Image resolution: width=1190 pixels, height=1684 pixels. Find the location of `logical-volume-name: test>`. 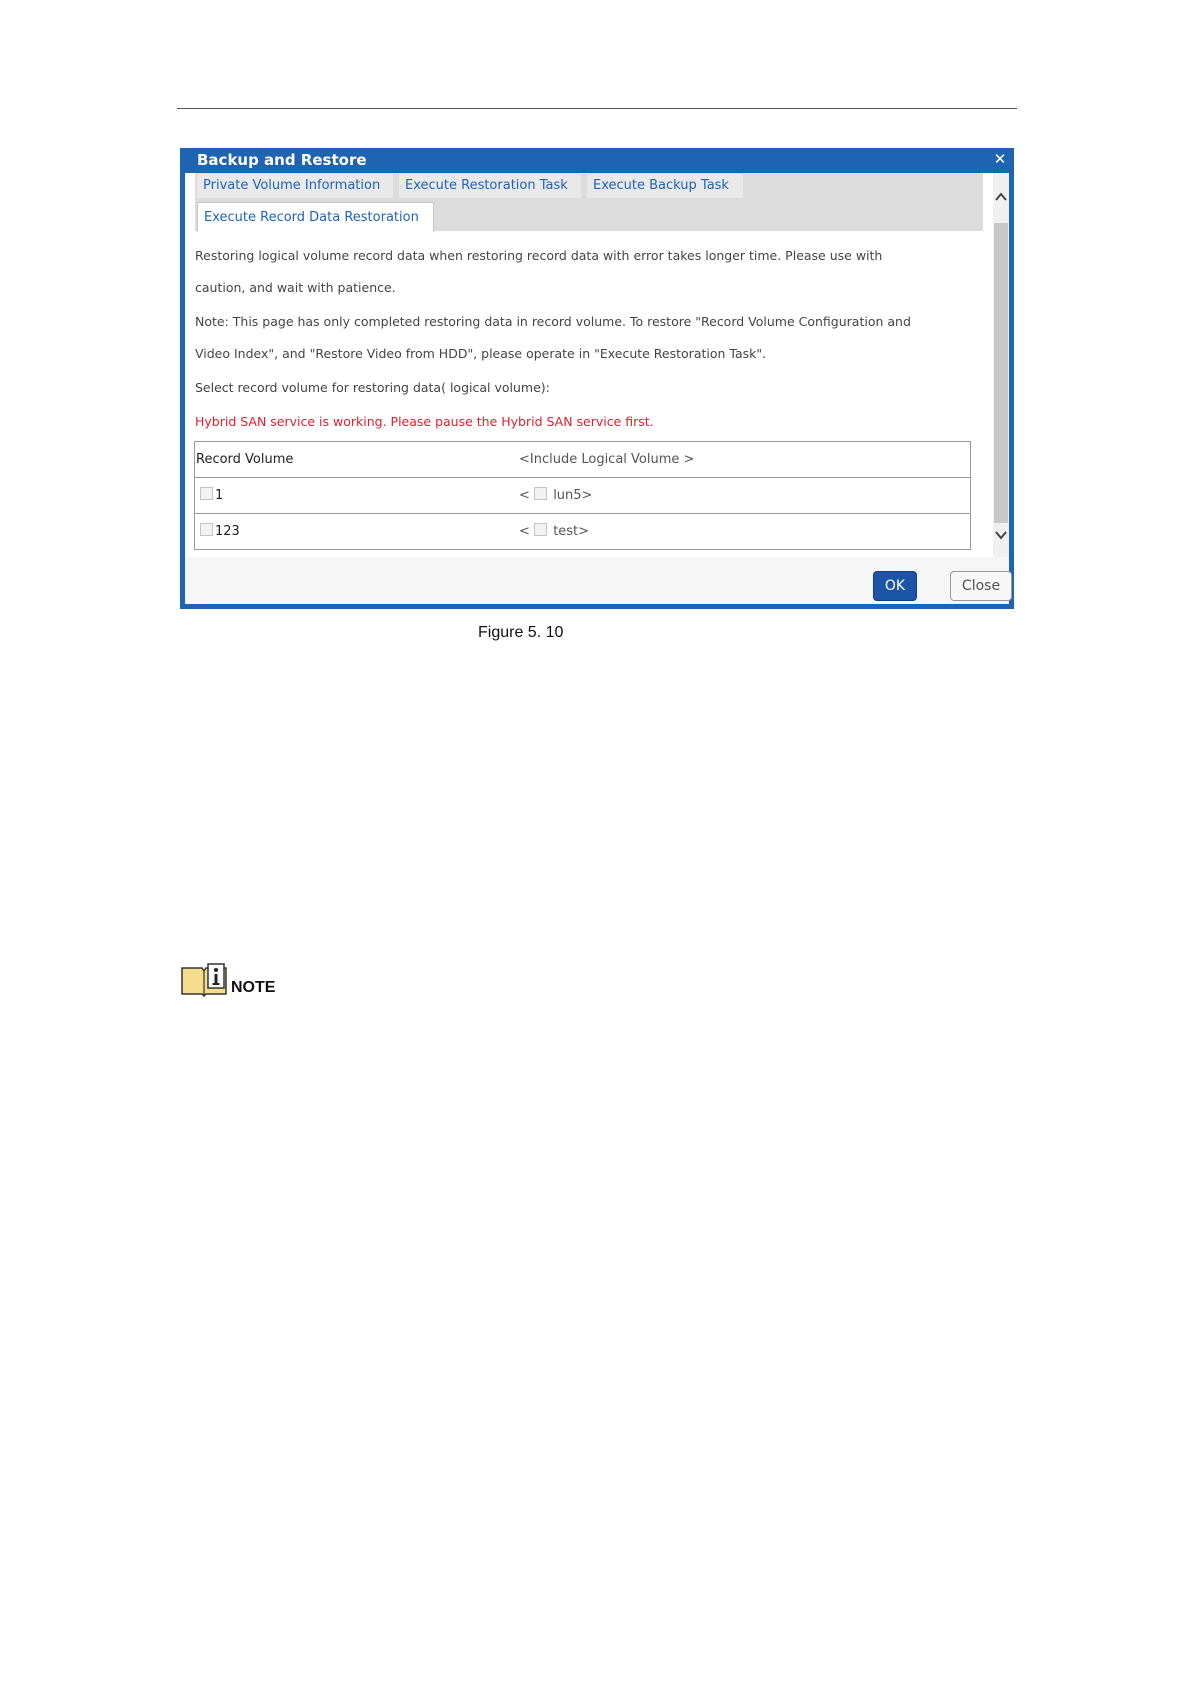

logical-volume-name: test> is located at coordinates (571, 531).